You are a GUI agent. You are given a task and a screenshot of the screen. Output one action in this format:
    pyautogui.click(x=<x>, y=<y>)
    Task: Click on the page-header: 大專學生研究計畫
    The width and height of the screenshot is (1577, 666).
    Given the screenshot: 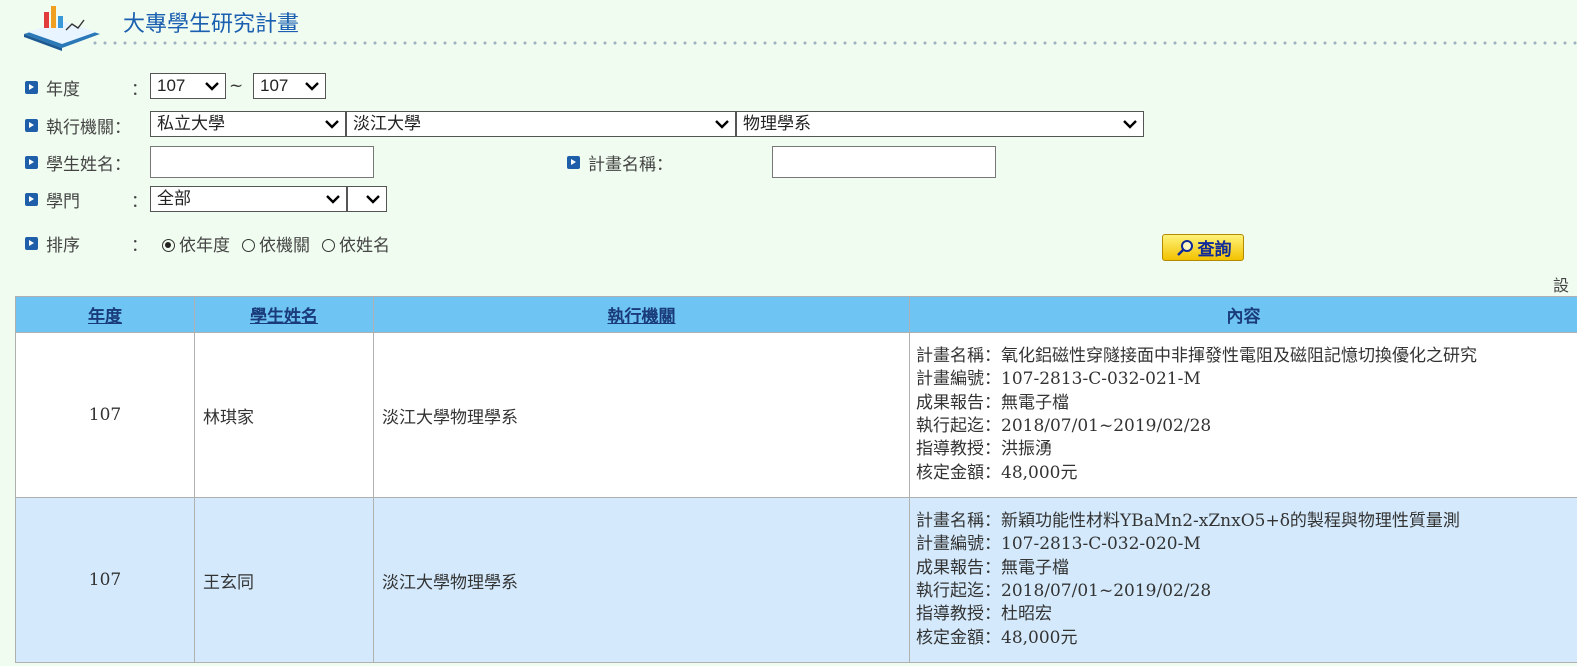 What is the action you would take?
    pyautogui.click(x=798, y=27)
    